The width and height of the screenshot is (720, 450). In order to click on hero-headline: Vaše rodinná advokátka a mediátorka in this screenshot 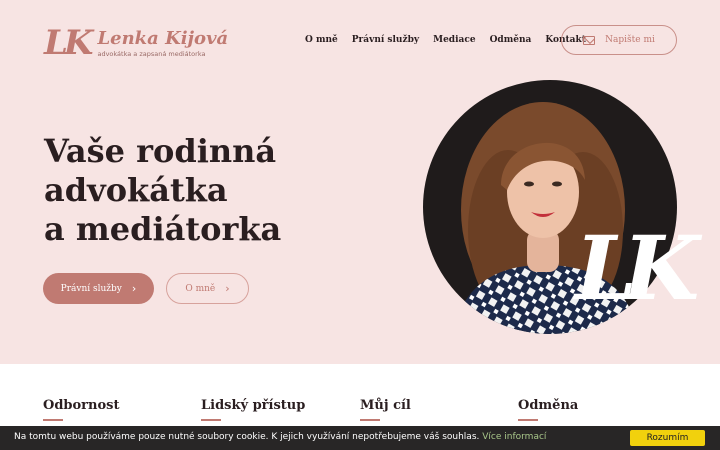, I will do `click(209, 190)`.